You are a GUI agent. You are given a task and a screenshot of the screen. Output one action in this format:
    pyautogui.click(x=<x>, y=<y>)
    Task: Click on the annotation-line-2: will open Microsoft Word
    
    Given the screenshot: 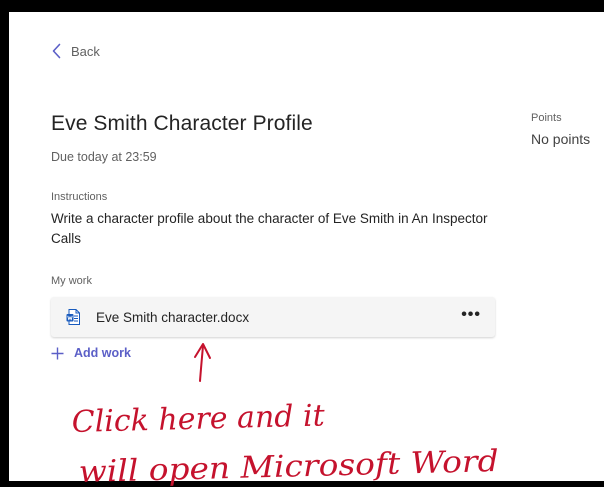 What is the action you would take?
    pyautogui.click(x=288, y=467)
    